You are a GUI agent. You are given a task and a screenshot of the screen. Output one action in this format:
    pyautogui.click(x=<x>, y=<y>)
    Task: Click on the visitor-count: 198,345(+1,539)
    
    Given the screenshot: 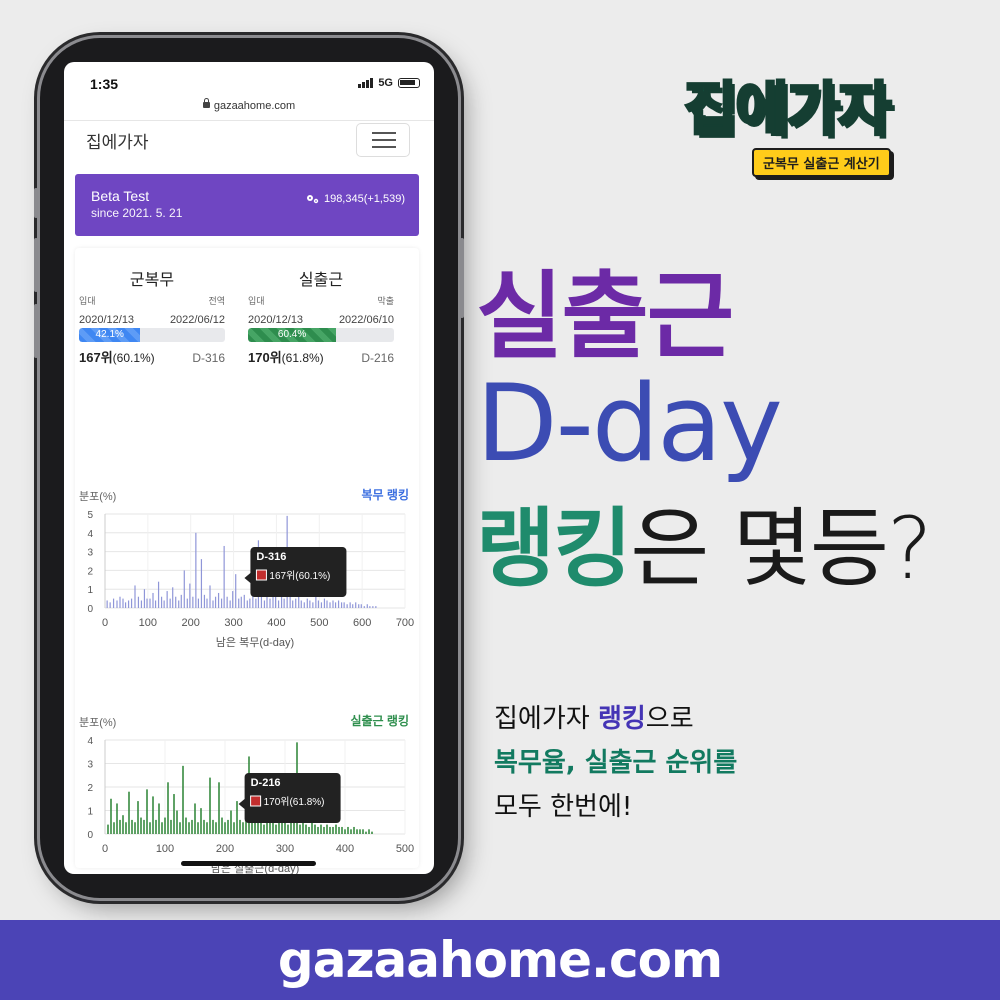 What is the action you would take?
    pyautogui.click(x=355, y=199)
    